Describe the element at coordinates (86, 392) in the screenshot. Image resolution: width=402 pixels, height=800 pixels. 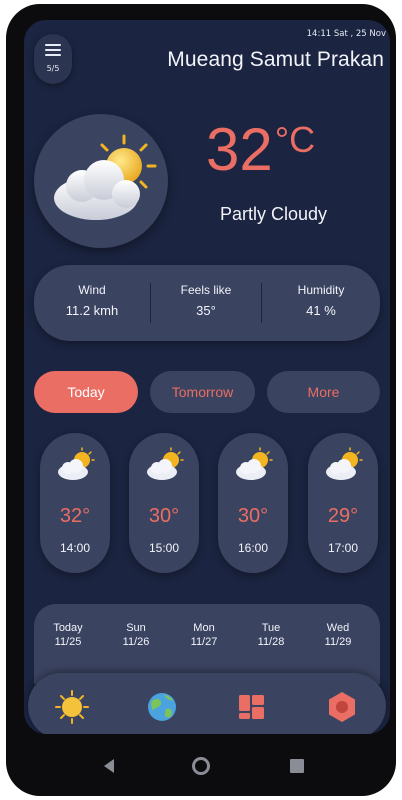
I see `tab-today: Today` at that location.